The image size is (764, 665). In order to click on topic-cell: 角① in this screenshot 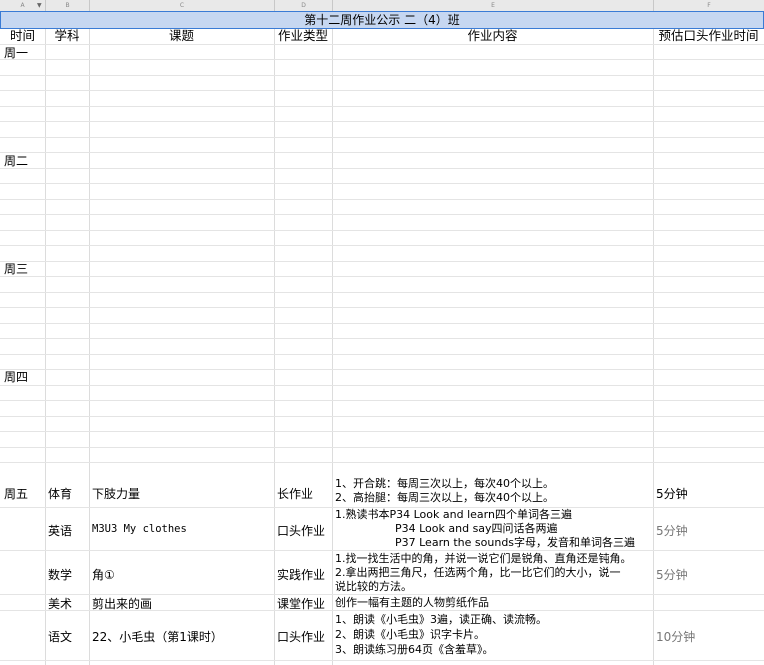, I will do `click(103, 574)`.